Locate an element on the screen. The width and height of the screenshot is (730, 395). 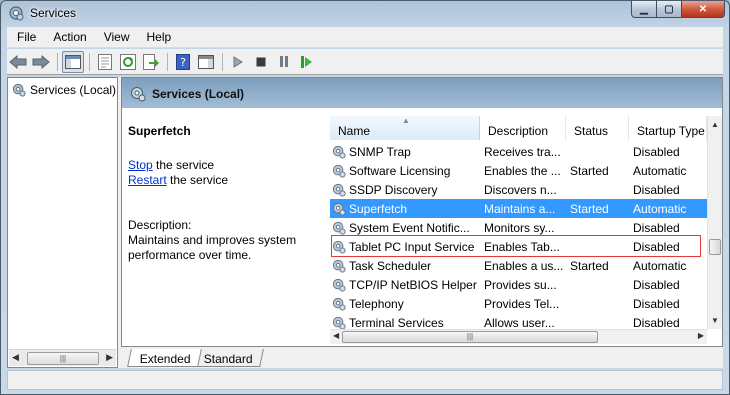
service-name: SNMP Trap is located at coordinates (380, 151).